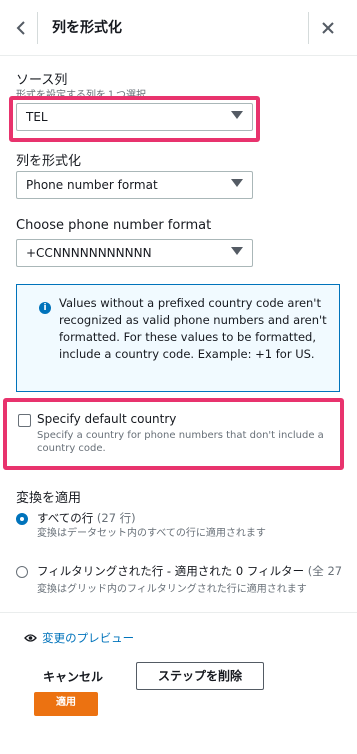  What do you see at coordinates (106, 419) in the screenshot?
I see `default-country-label: Specify default country` at bounding box center [106, 419].